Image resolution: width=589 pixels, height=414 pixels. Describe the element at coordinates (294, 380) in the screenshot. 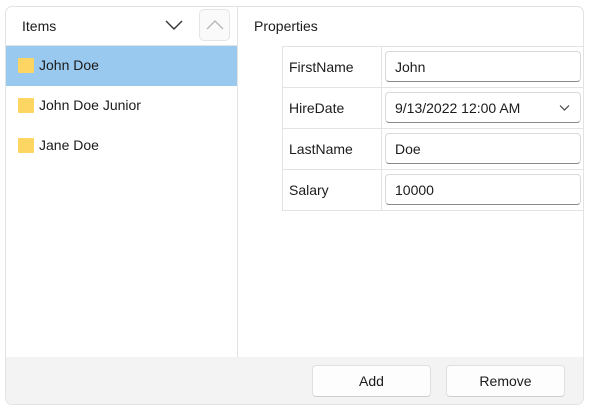

I see `footer-bar: Add Remove` at that location.